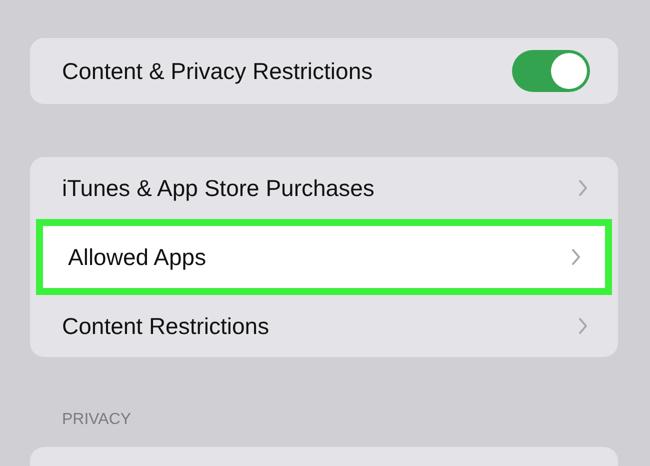 Image resolution: width=650 pixels, height=466 pixels. Describe the element at coordinates (324, 188) in the screenshot. I see `settings-row: iTunes & App Store Purchases` at that location.